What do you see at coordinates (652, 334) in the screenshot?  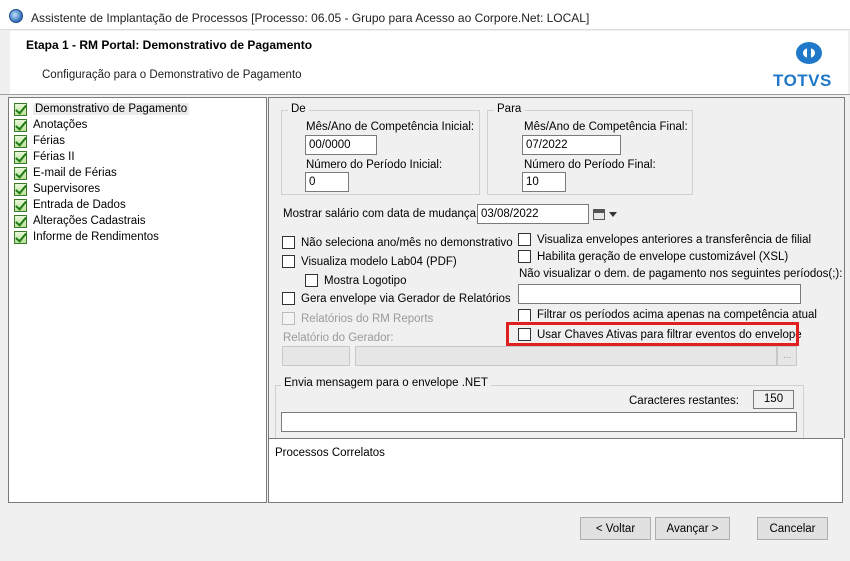 I see `highlight-box` at bounding box center [652, 334].